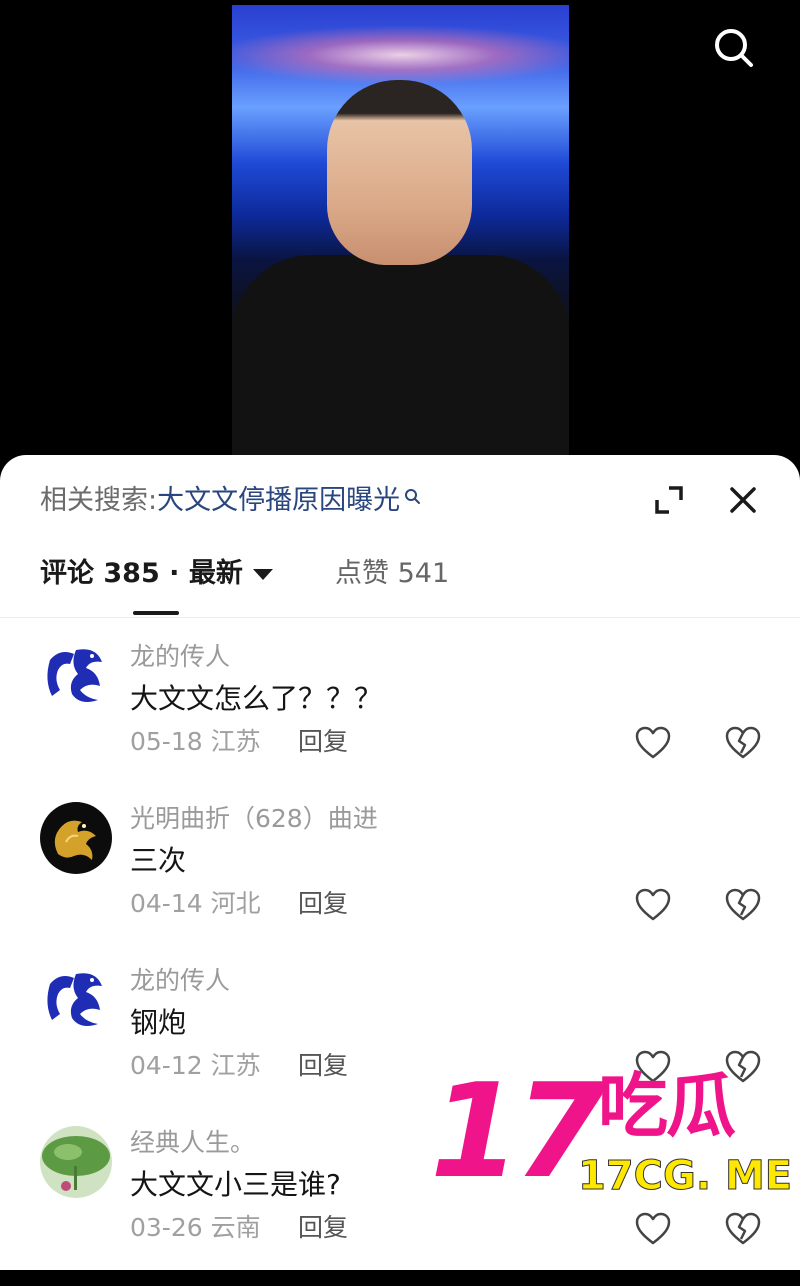 This screenshot has width=800, height=1286. I want to click on comment-author: 经典人生。, so click(192, 1143).